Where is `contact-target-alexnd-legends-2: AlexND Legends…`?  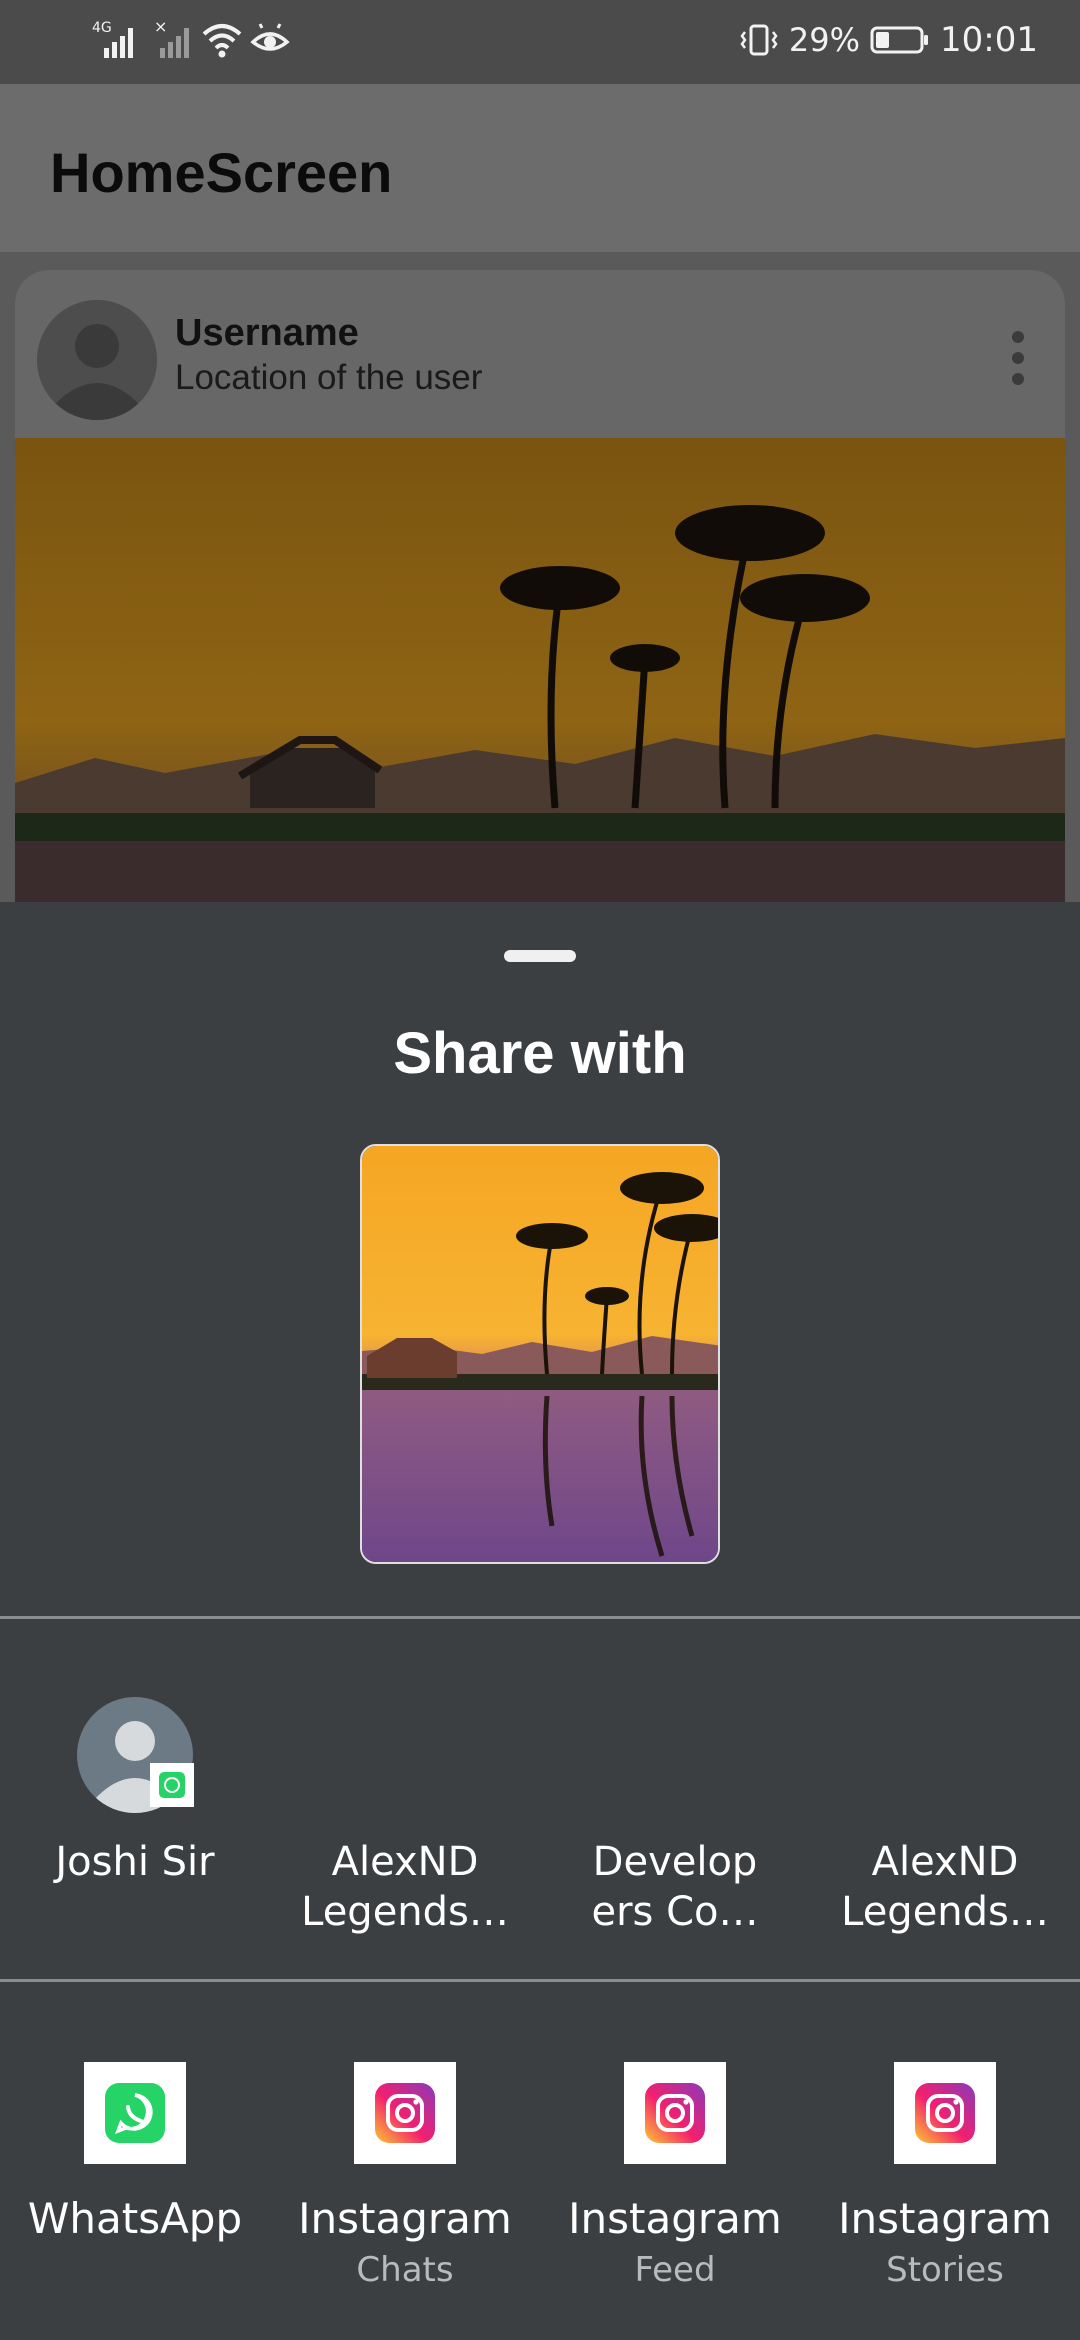 contact-target-alexnd-legends-2: AlexND Legends… is located at coordinates (945, 1822).